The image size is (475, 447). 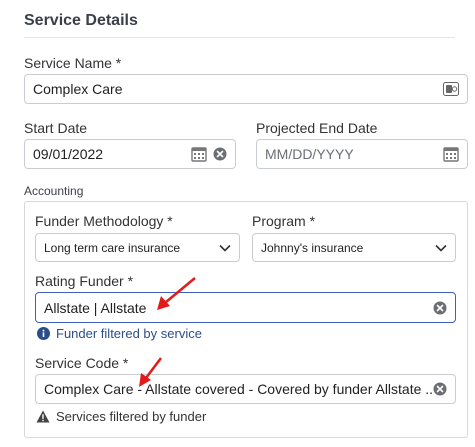 What do you see at coordinates (167, 332) in the screenshot?
I see `annotation-arrows` at bounding box center [167, 332].